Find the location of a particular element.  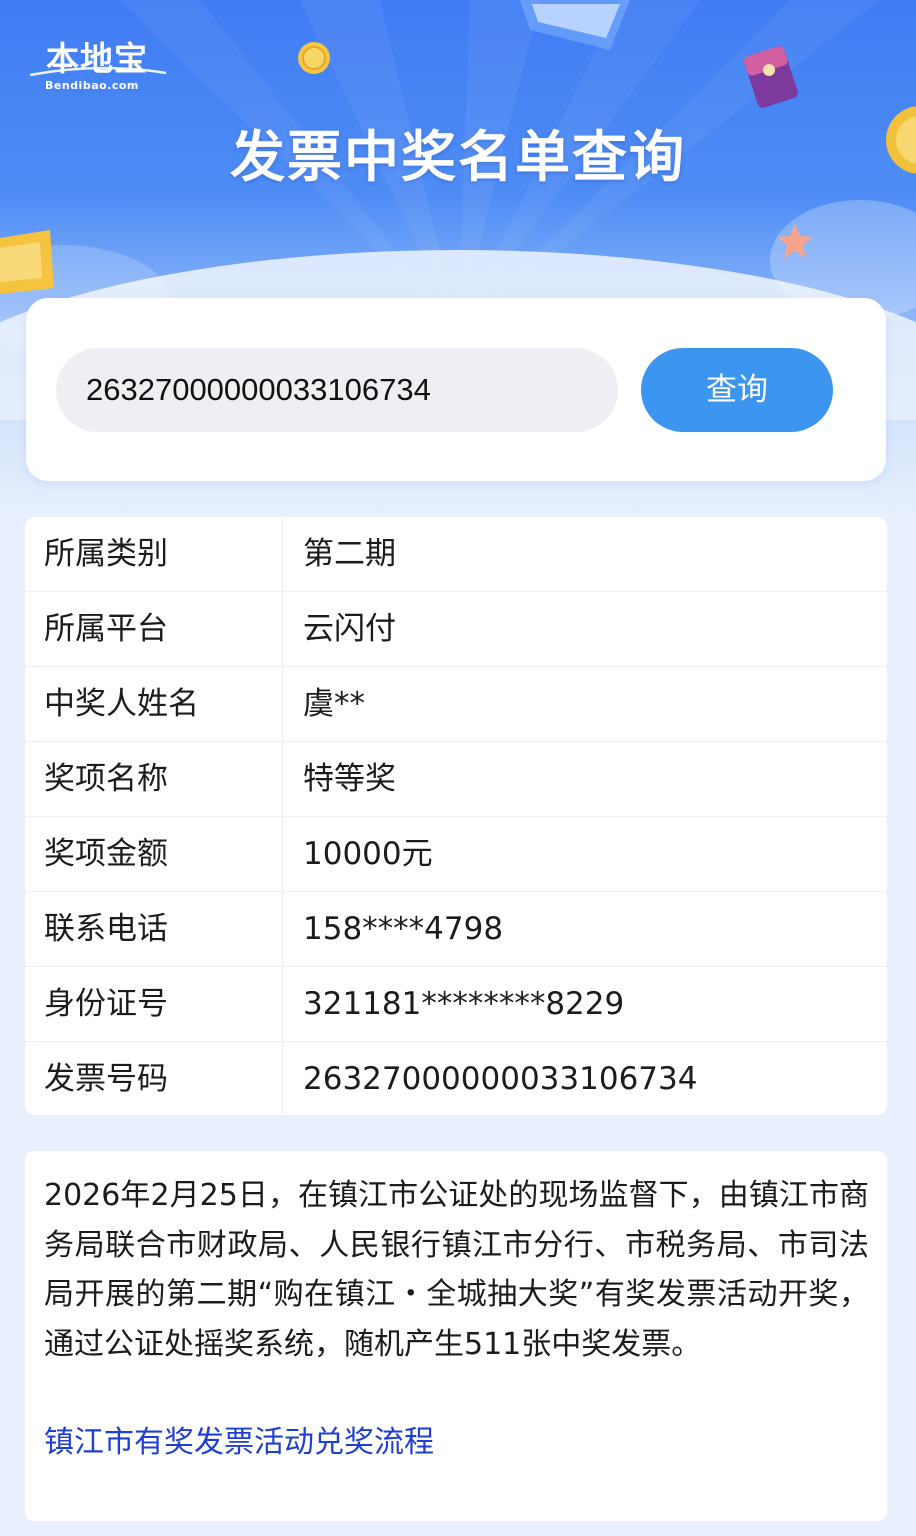

row-label: 所属平台 is located at coordinates (154, 629).